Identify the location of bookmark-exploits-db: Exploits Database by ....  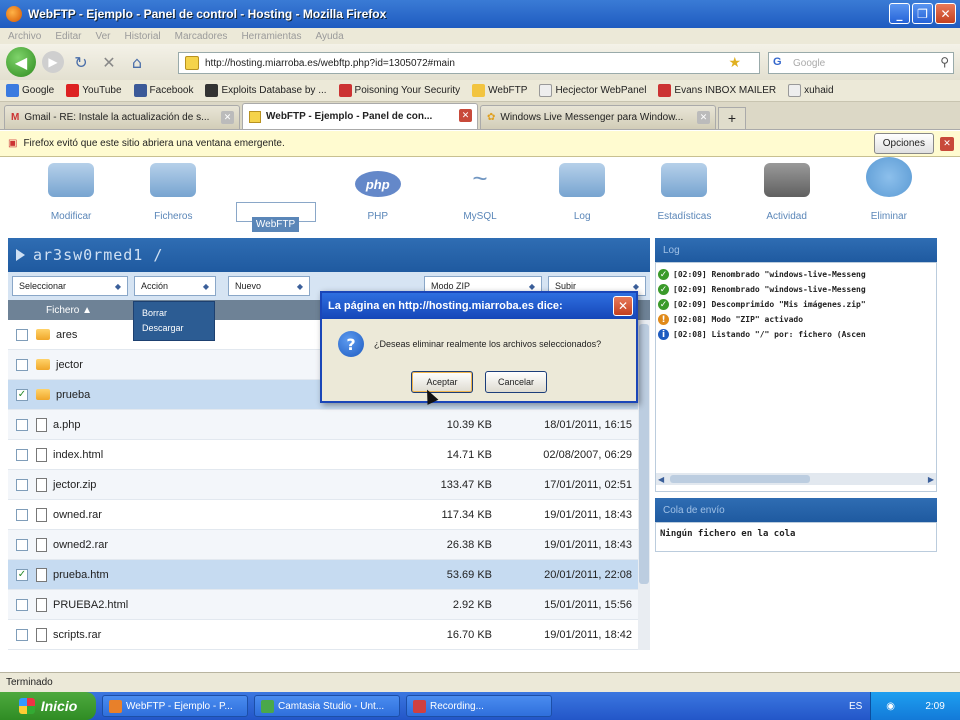
(266, 90).